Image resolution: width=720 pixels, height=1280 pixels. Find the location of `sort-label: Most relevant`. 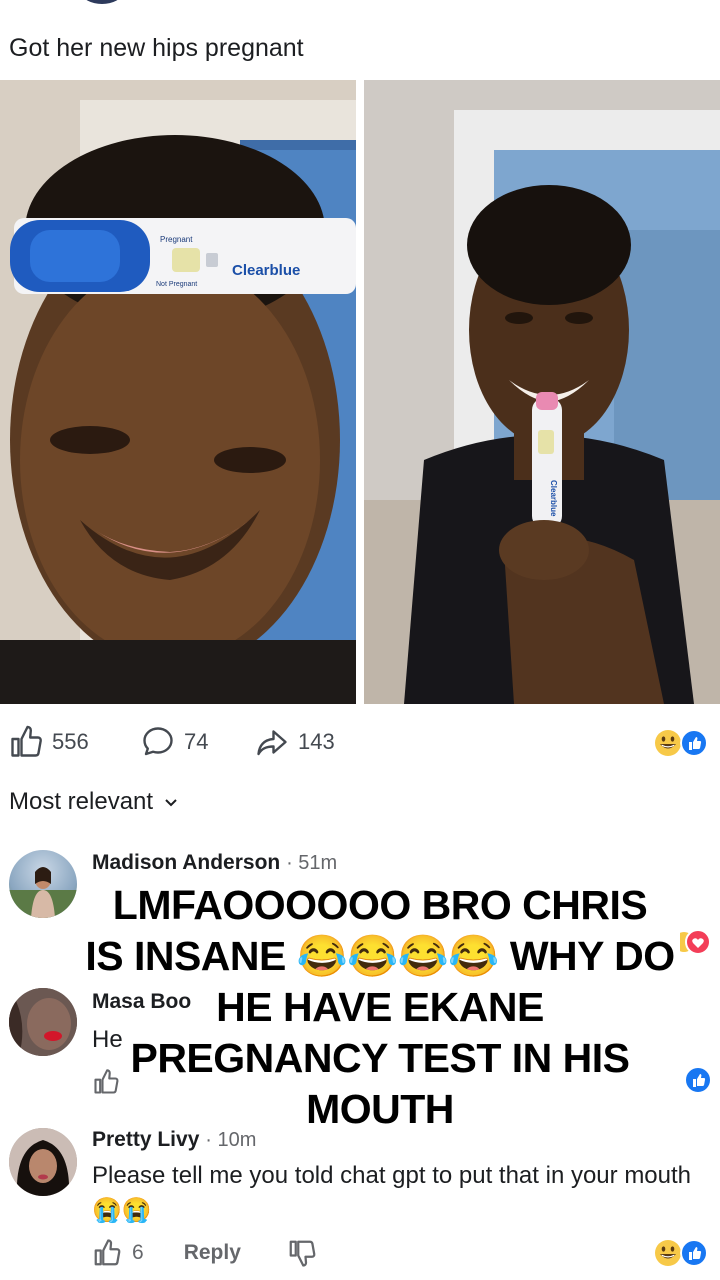

sort-label: Most relevant is located at coordinates (81, 801).